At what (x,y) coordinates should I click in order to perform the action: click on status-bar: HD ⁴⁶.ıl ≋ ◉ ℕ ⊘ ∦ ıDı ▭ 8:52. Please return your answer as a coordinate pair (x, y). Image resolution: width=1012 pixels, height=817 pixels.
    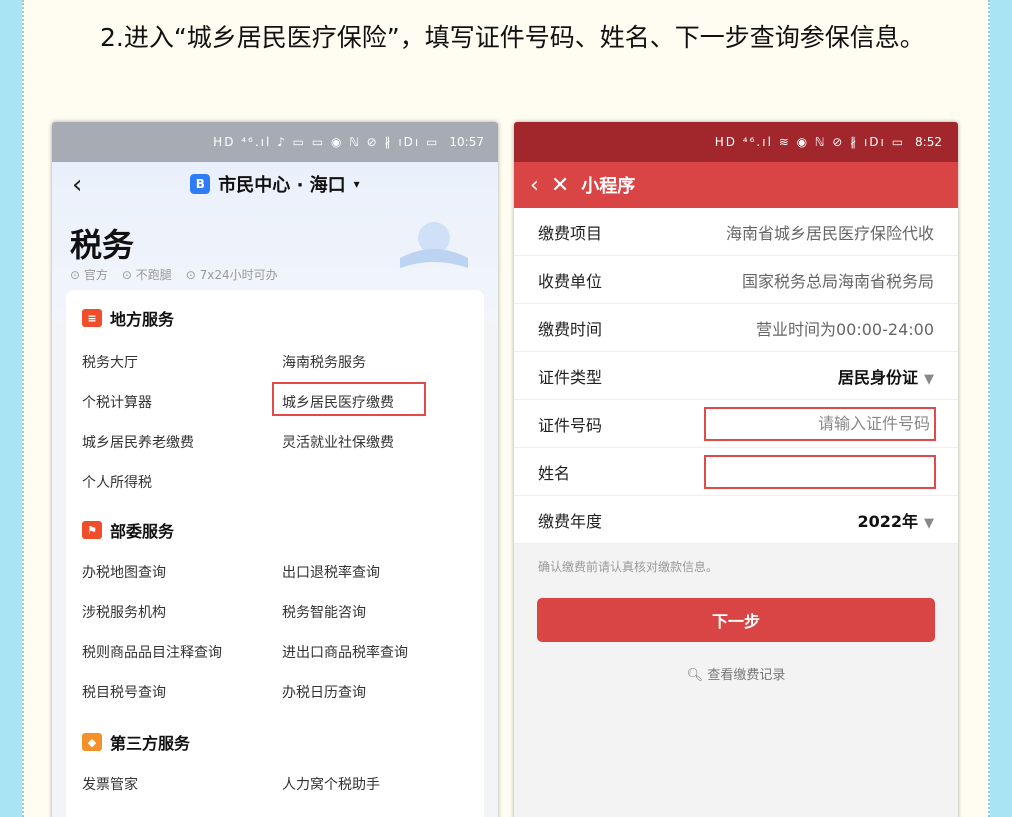
    Looking at the image, I should click on (736, 142).